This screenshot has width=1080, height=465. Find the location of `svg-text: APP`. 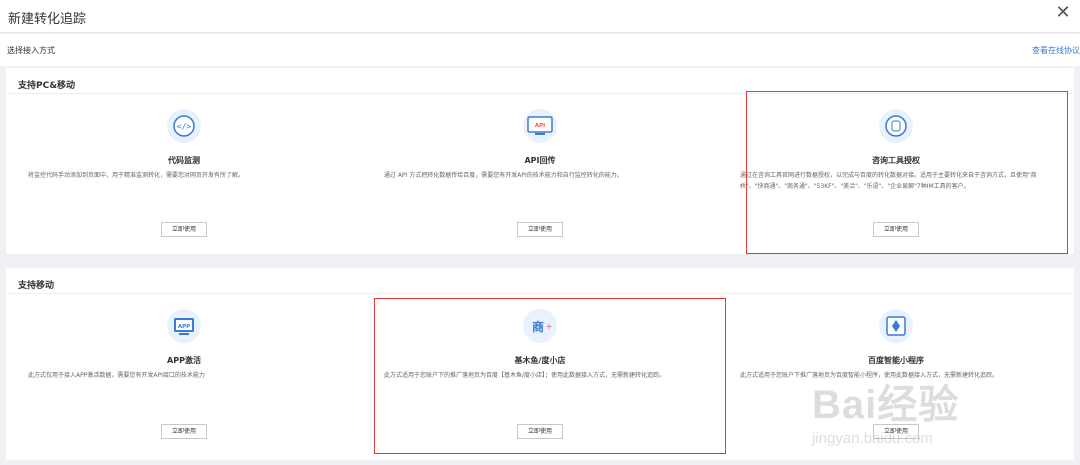

svg-text: APP is located at coordinates (184, 327).